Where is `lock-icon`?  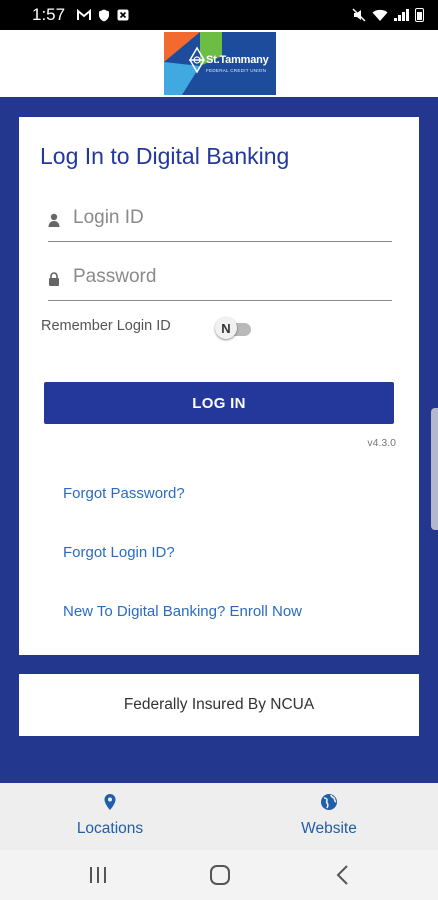 lock-icon is located at coordinates (54, 279).